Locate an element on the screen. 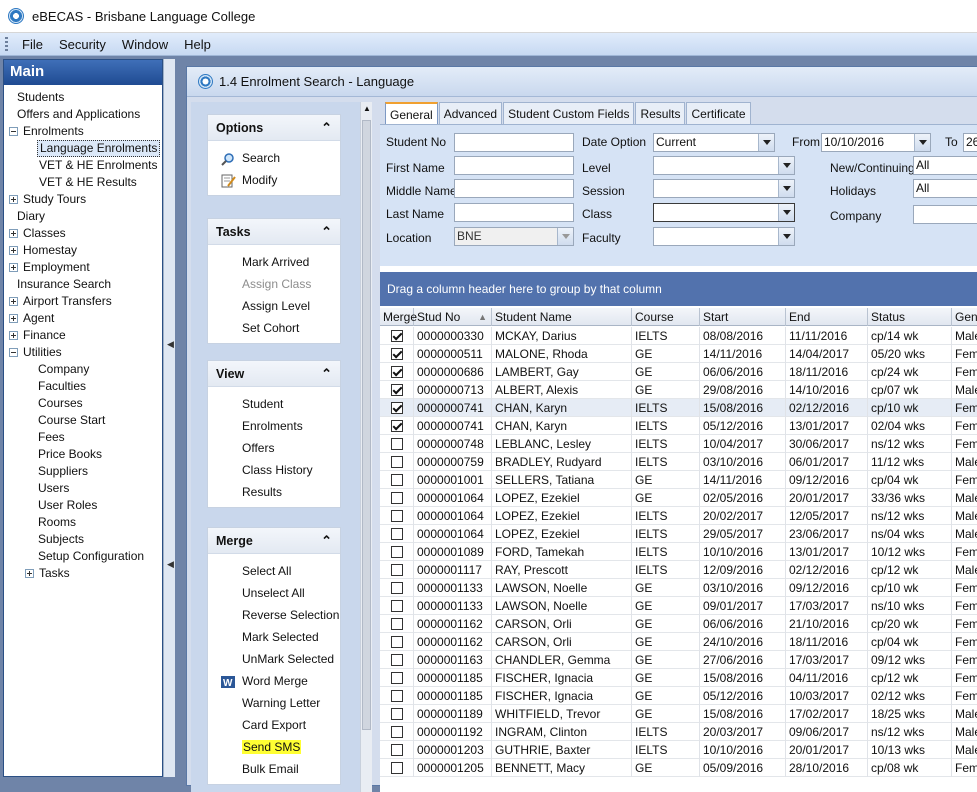  nav-tree-item-diary: Diary is located at coordinates (83, 216).